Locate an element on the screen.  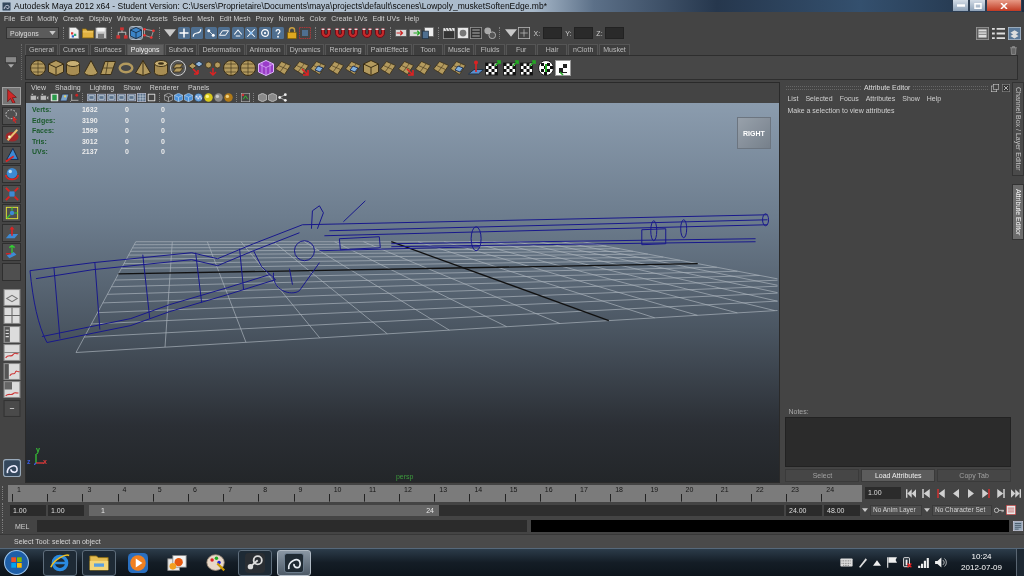
four-pane-layout-icon is located at coordinates (11, 315).